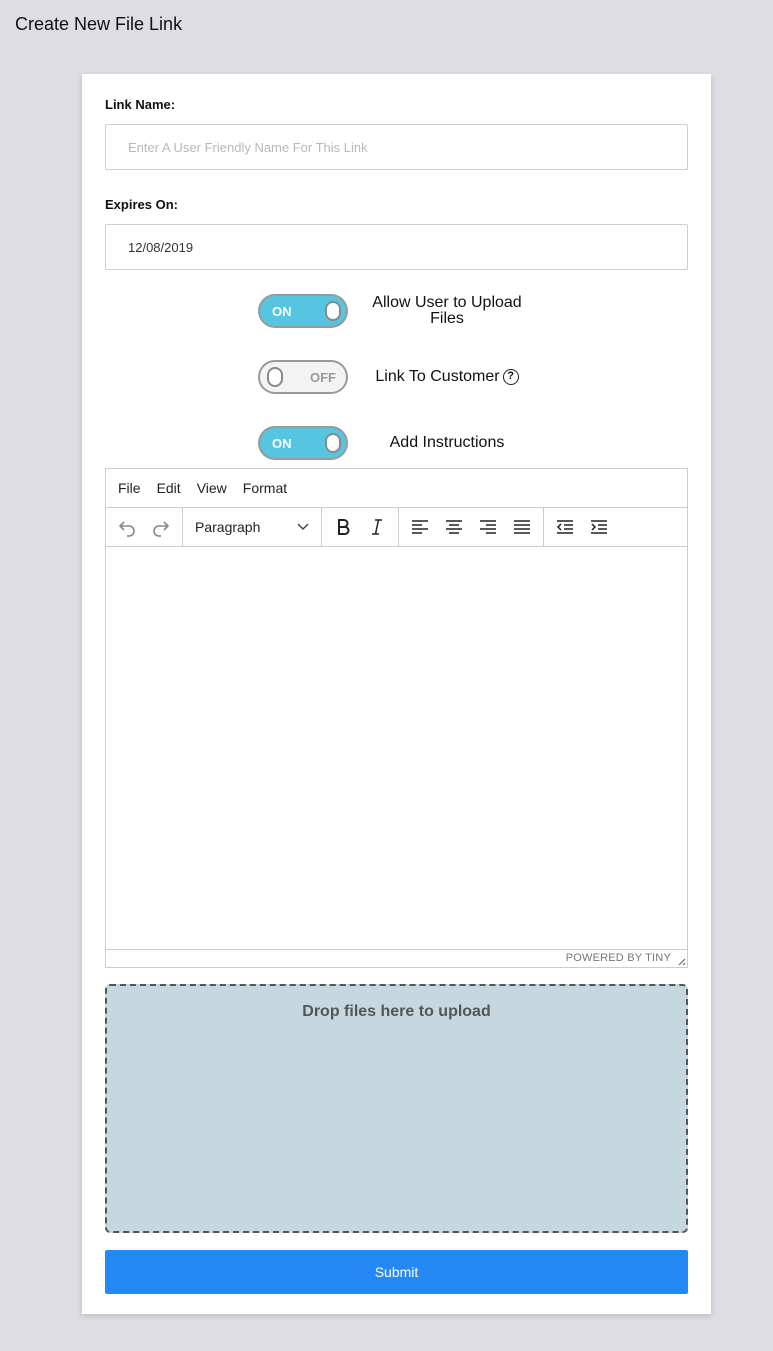 The image size is (773, 1351). What do you see at coordinates (377, 527) in the screenshot?
I see `italic-icon` at bounding box center [377, 527].